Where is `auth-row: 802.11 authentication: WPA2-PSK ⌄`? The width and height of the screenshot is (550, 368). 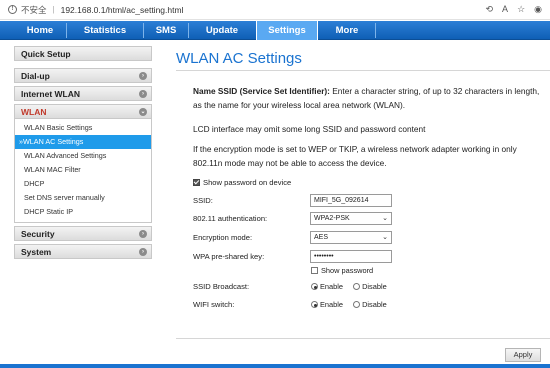
auth-row: 802.11 authentication: WPA2-PSK ⌄ is located at coordinates (369, 219).